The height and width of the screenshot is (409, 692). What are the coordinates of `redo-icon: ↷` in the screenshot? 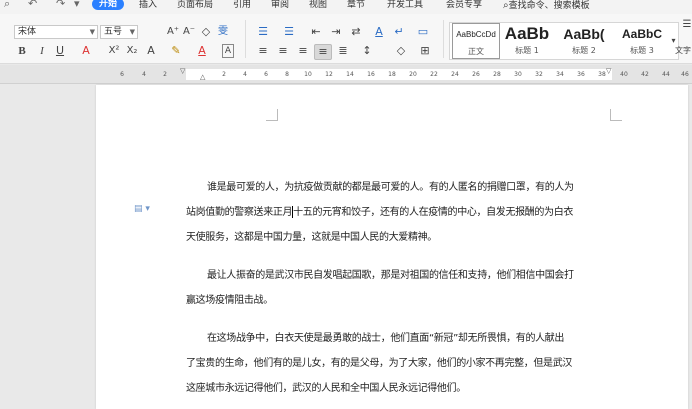 It's located at (60, 5).